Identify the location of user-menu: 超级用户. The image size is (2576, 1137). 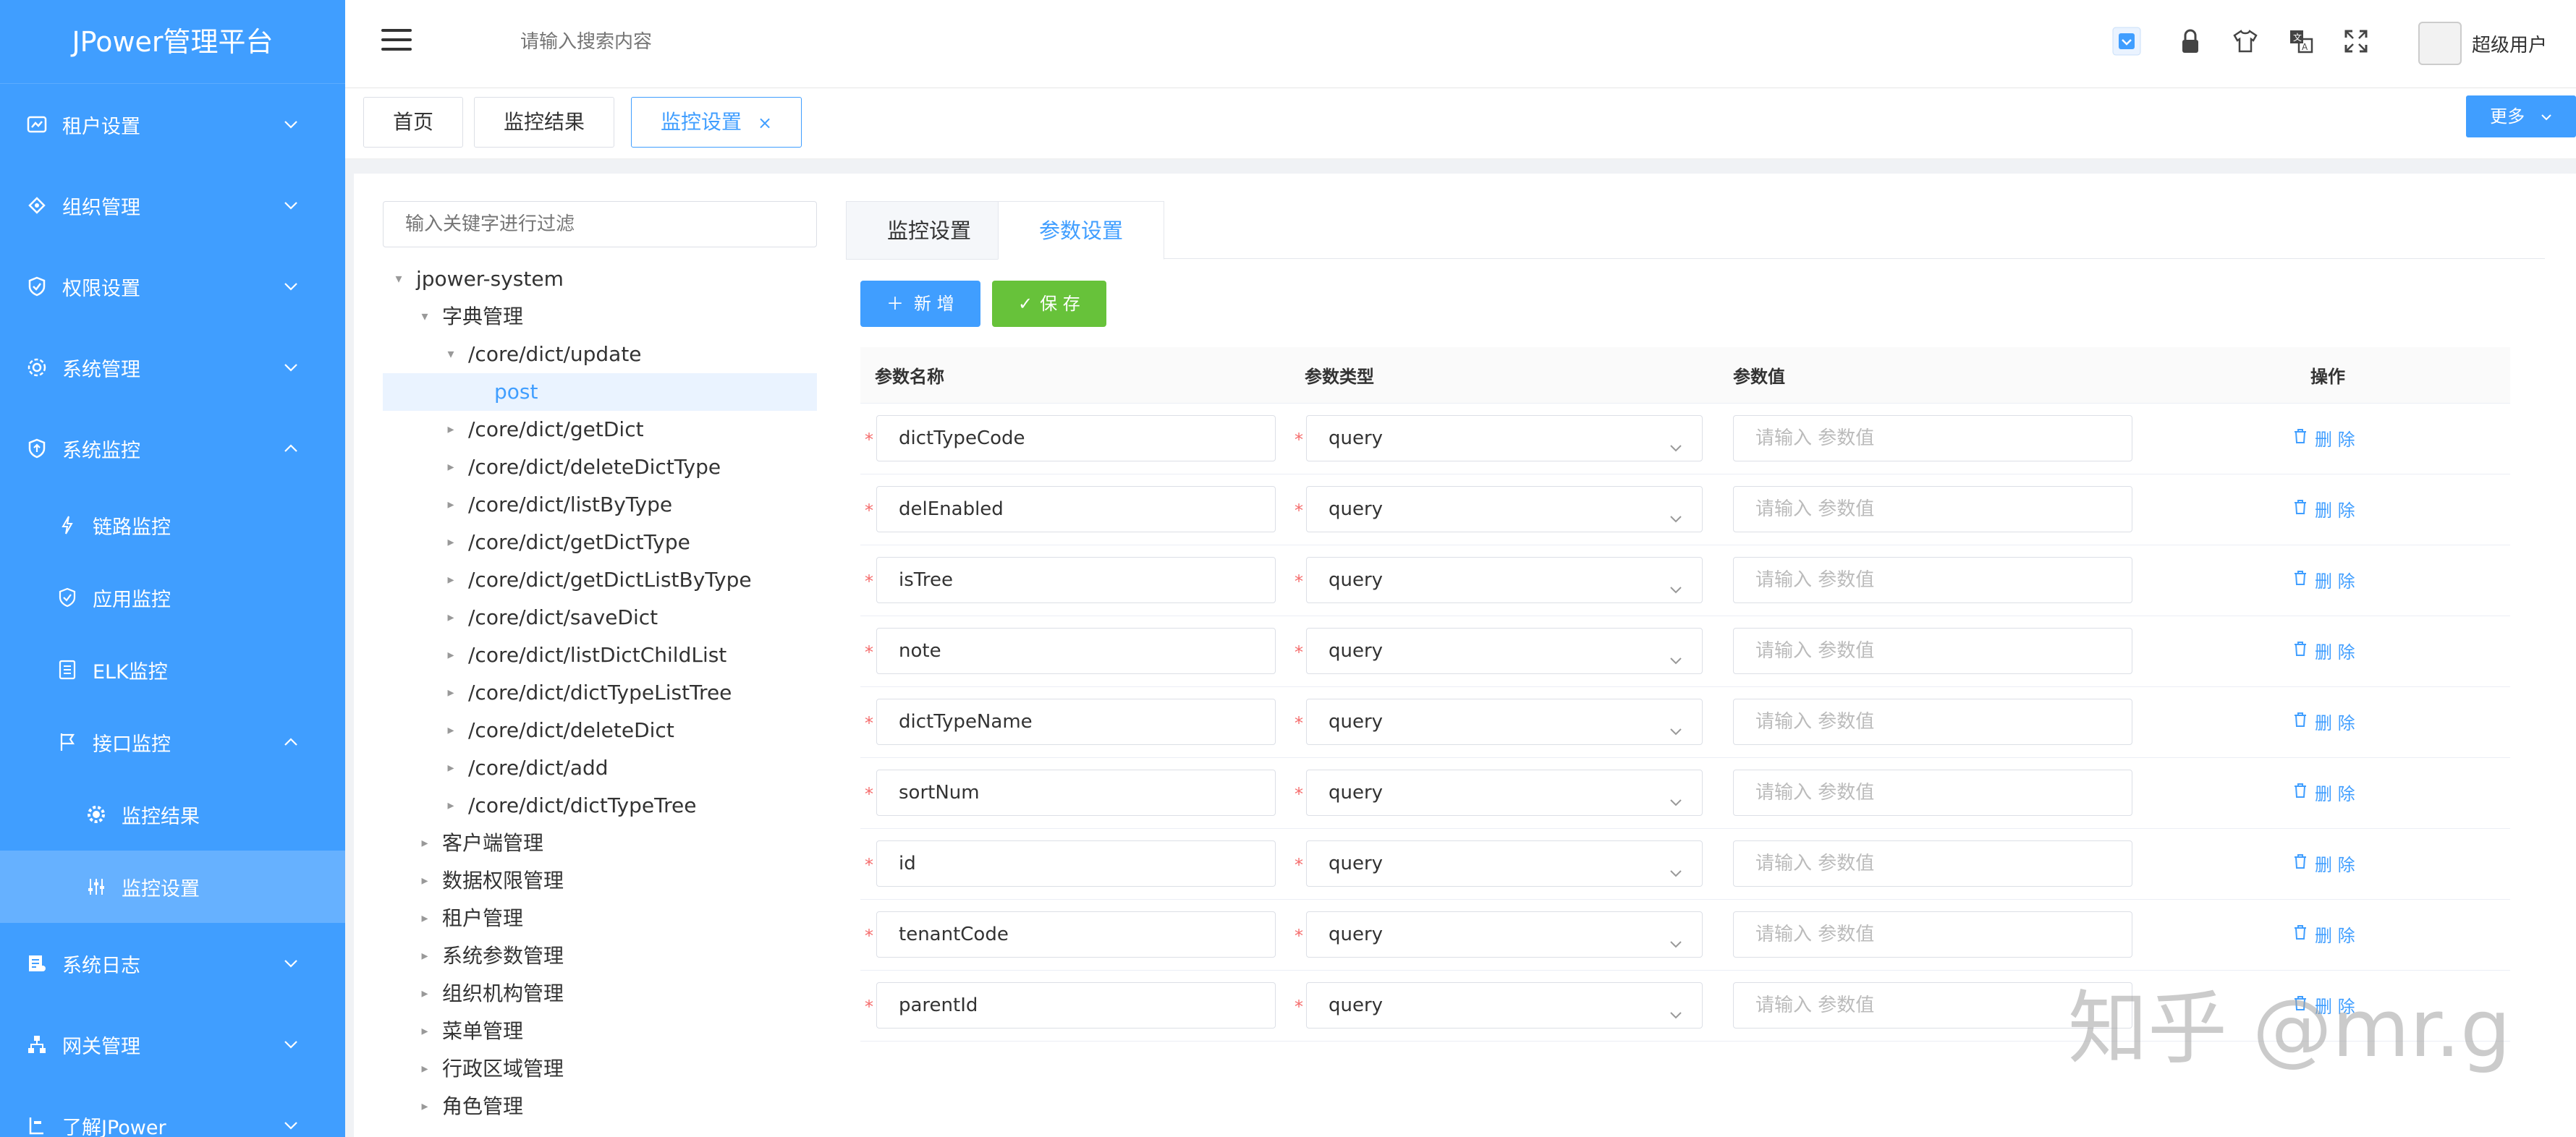
(2482, 43).